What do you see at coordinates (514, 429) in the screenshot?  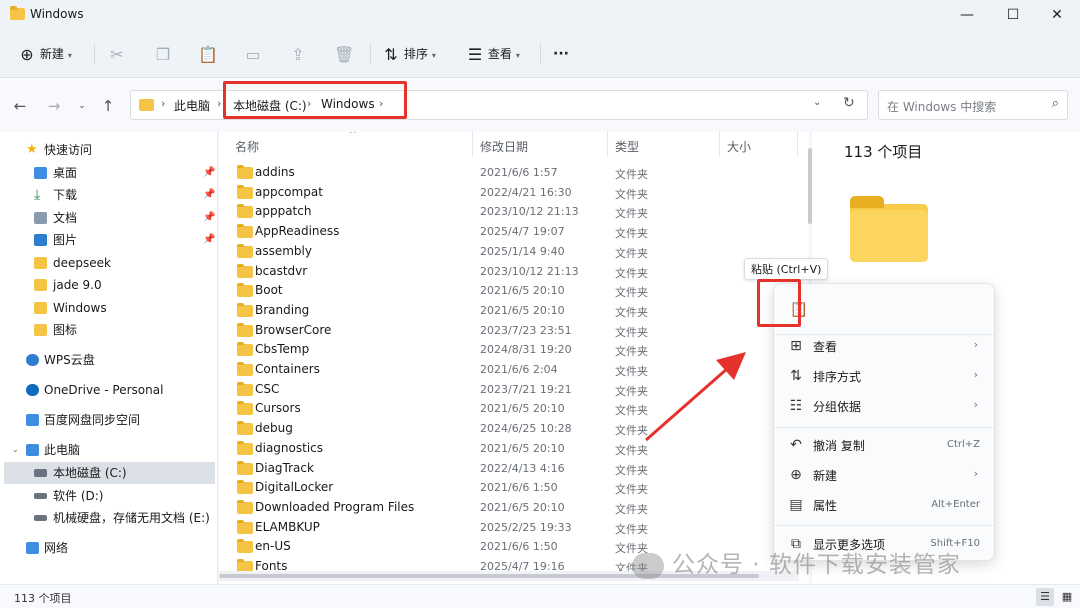 I see `table-row: debug 2024/6/25 10:28 文件夹` at bounding box center [514, 429].